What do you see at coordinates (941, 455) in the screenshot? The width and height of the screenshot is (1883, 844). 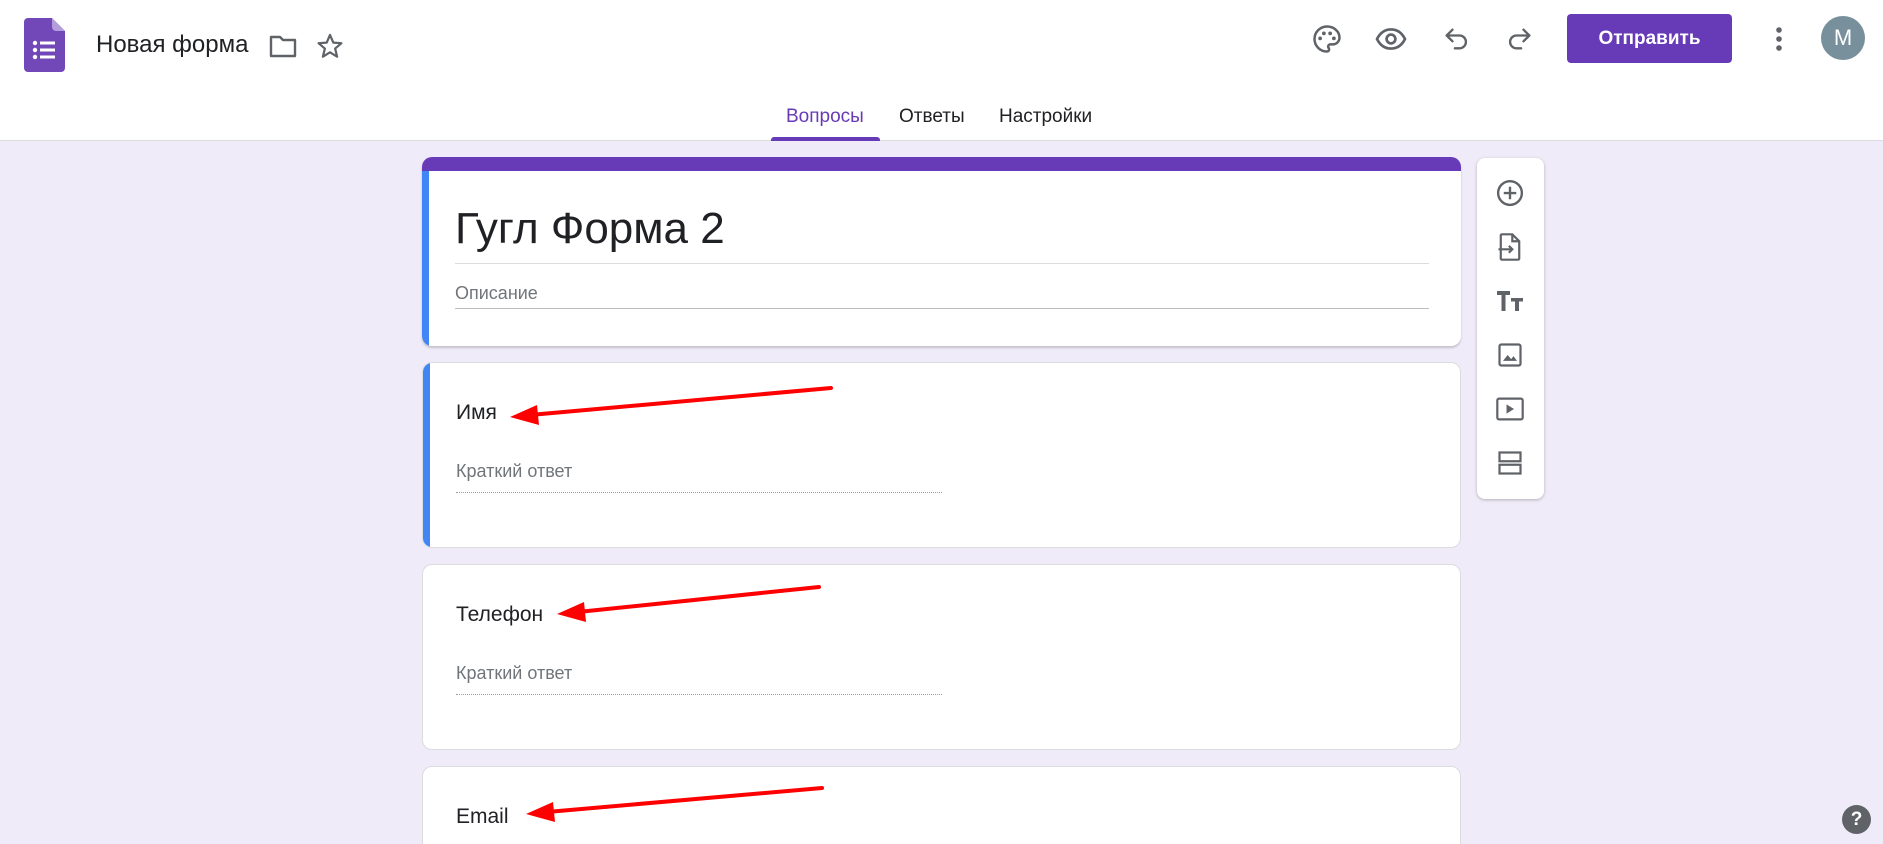 I see `question-card-name: Имя Краткий ответ` at bounding box center [941, 455].